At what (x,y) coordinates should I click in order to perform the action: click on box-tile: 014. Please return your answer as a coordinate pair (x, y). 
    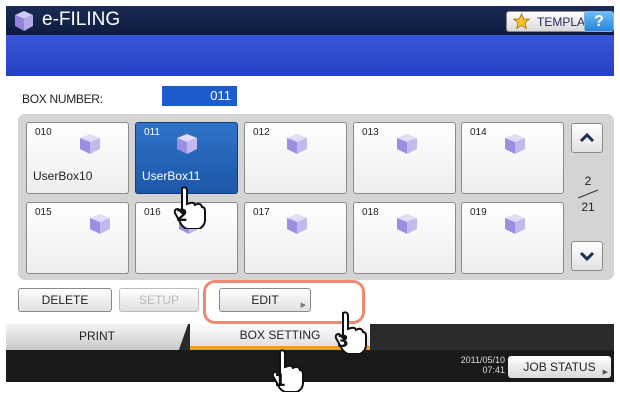
    Looking at the image, I should click on (512, 158).